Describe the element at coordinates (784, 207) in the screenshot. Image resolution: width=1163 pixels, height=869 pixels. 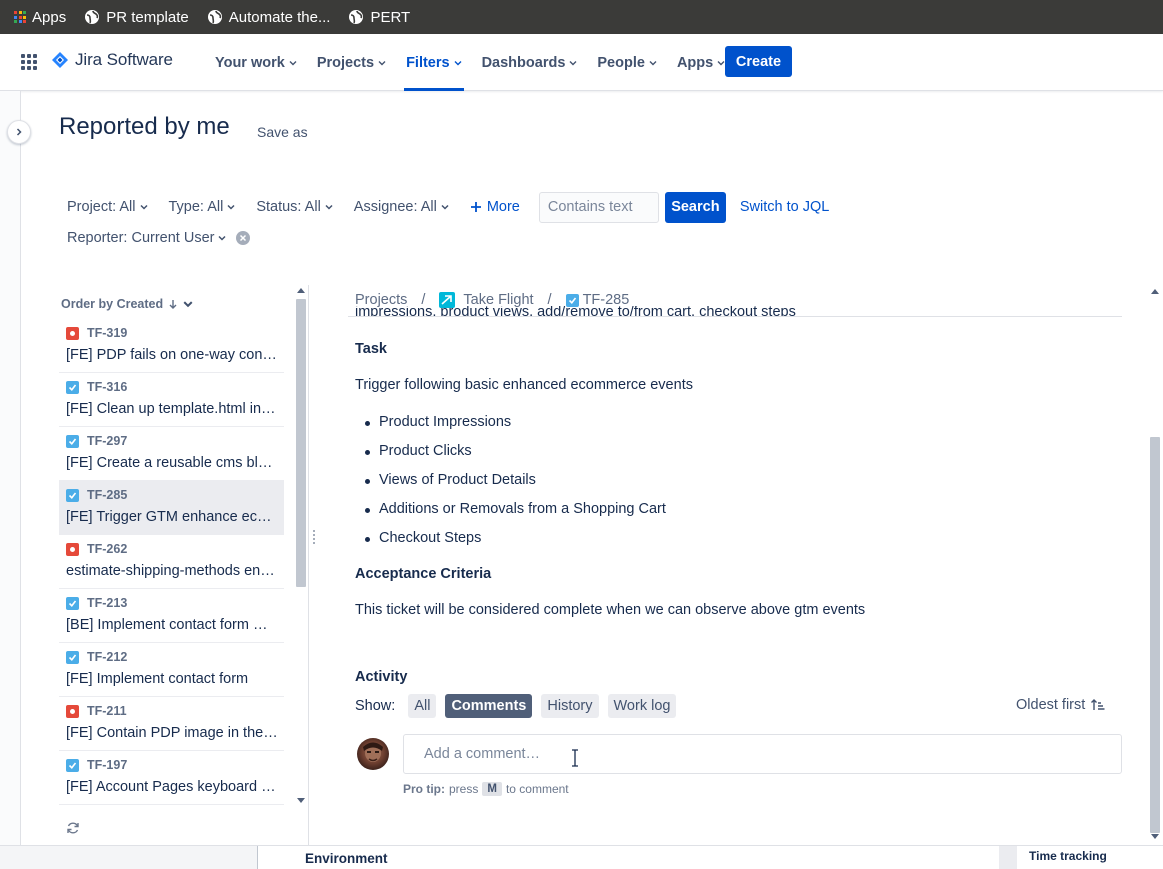
I see `switch-to-jql-link: Switch to JQL` at that location.